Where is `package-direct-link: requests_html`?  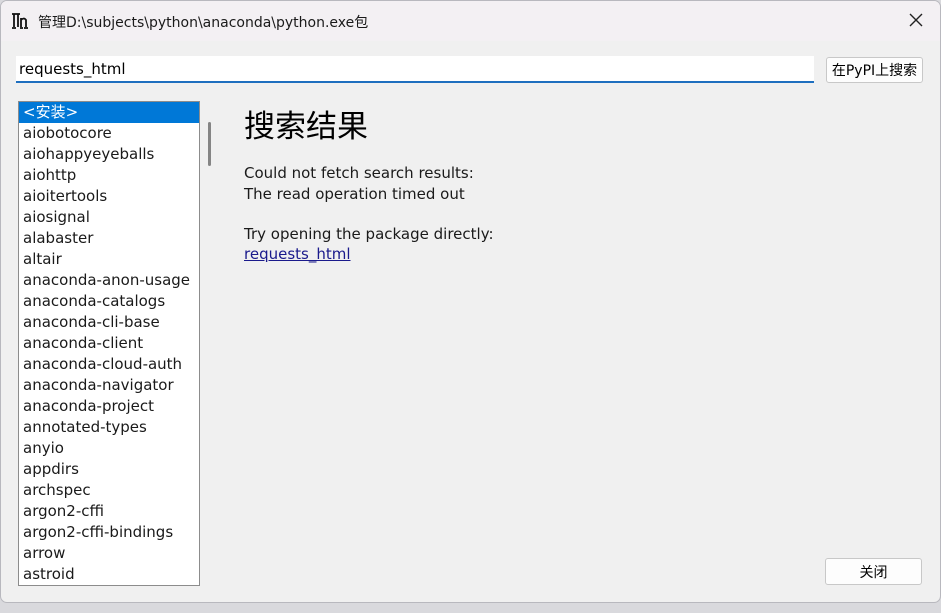 package-direct-link: requests_html is located at coordinates (297, 254).